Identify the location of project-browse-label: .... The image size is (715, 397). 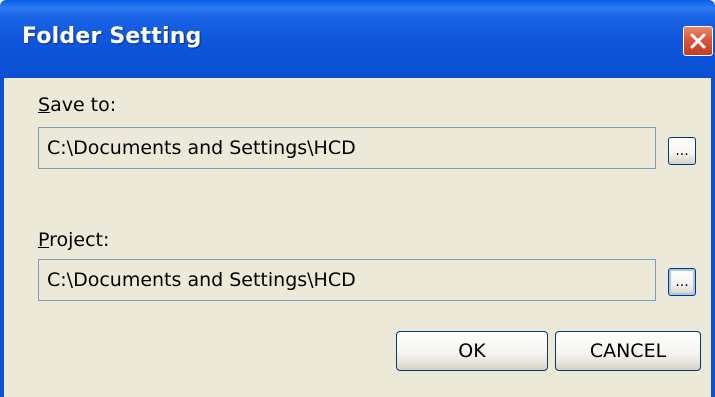
(682, 282).